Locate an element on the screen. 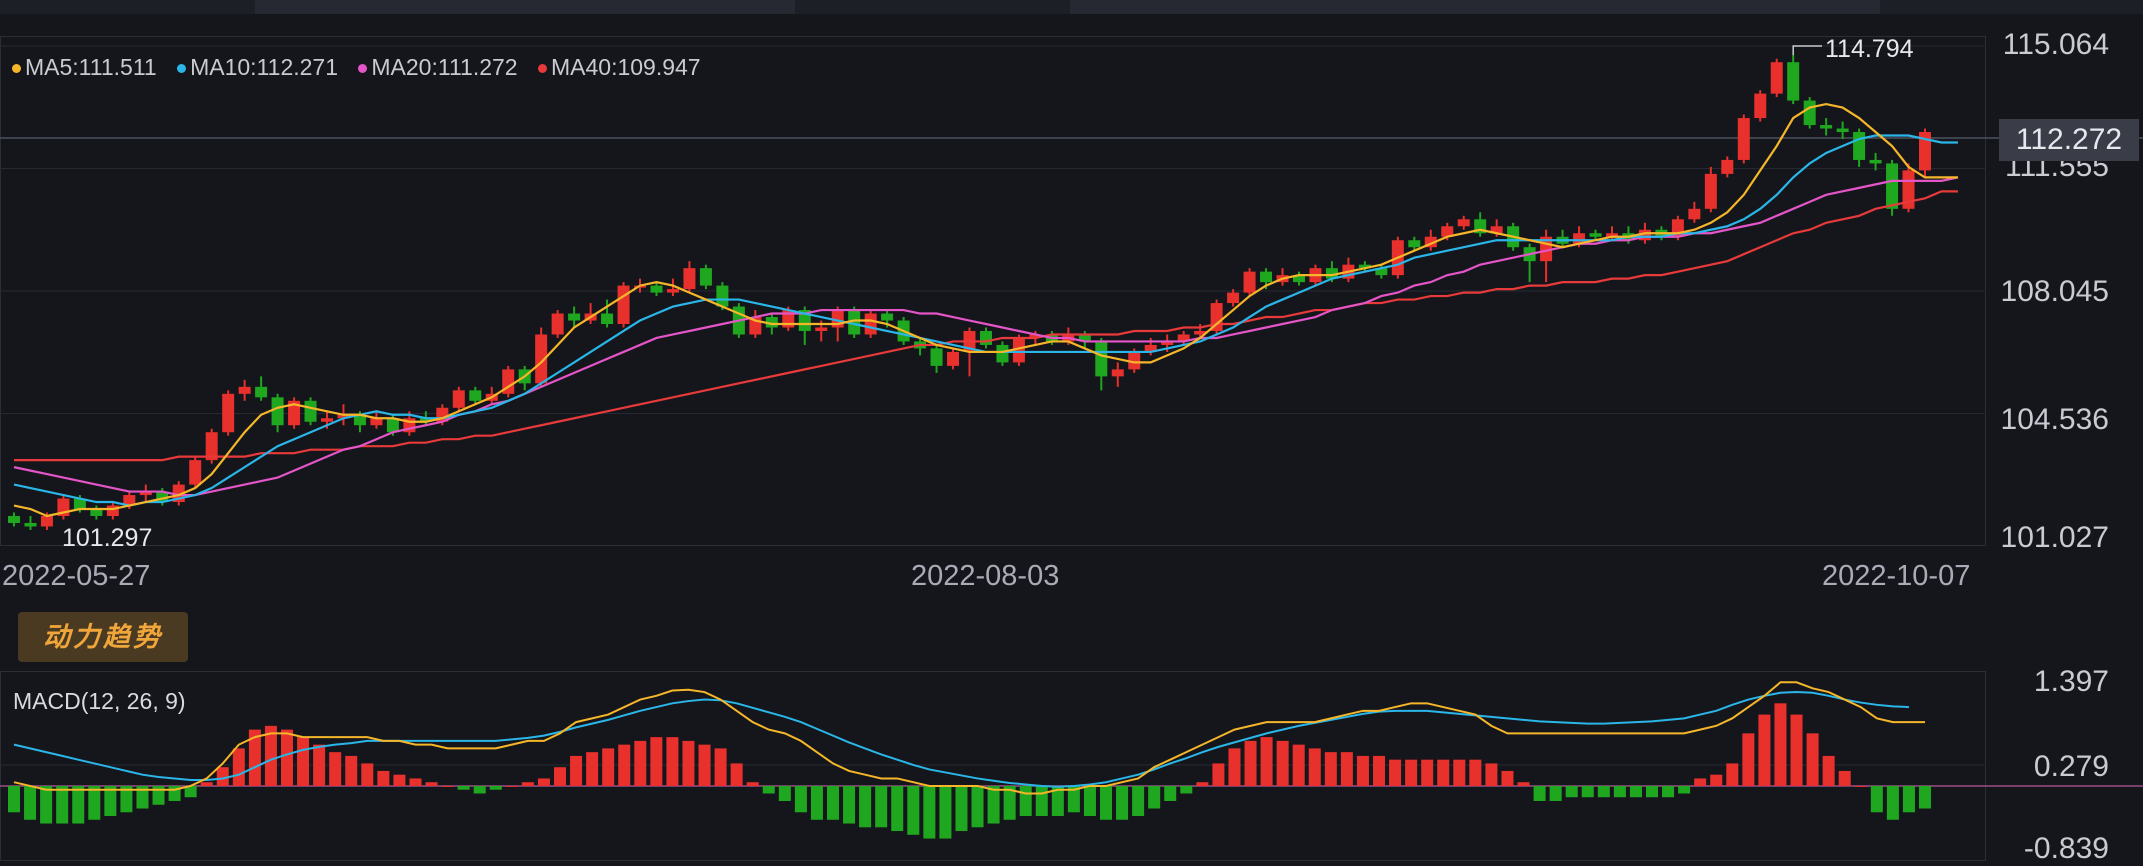 The height and width of the screenshot is (866, 2143). legend-ma10-label: MA10:112.271 is located at coordinates (264, 67).